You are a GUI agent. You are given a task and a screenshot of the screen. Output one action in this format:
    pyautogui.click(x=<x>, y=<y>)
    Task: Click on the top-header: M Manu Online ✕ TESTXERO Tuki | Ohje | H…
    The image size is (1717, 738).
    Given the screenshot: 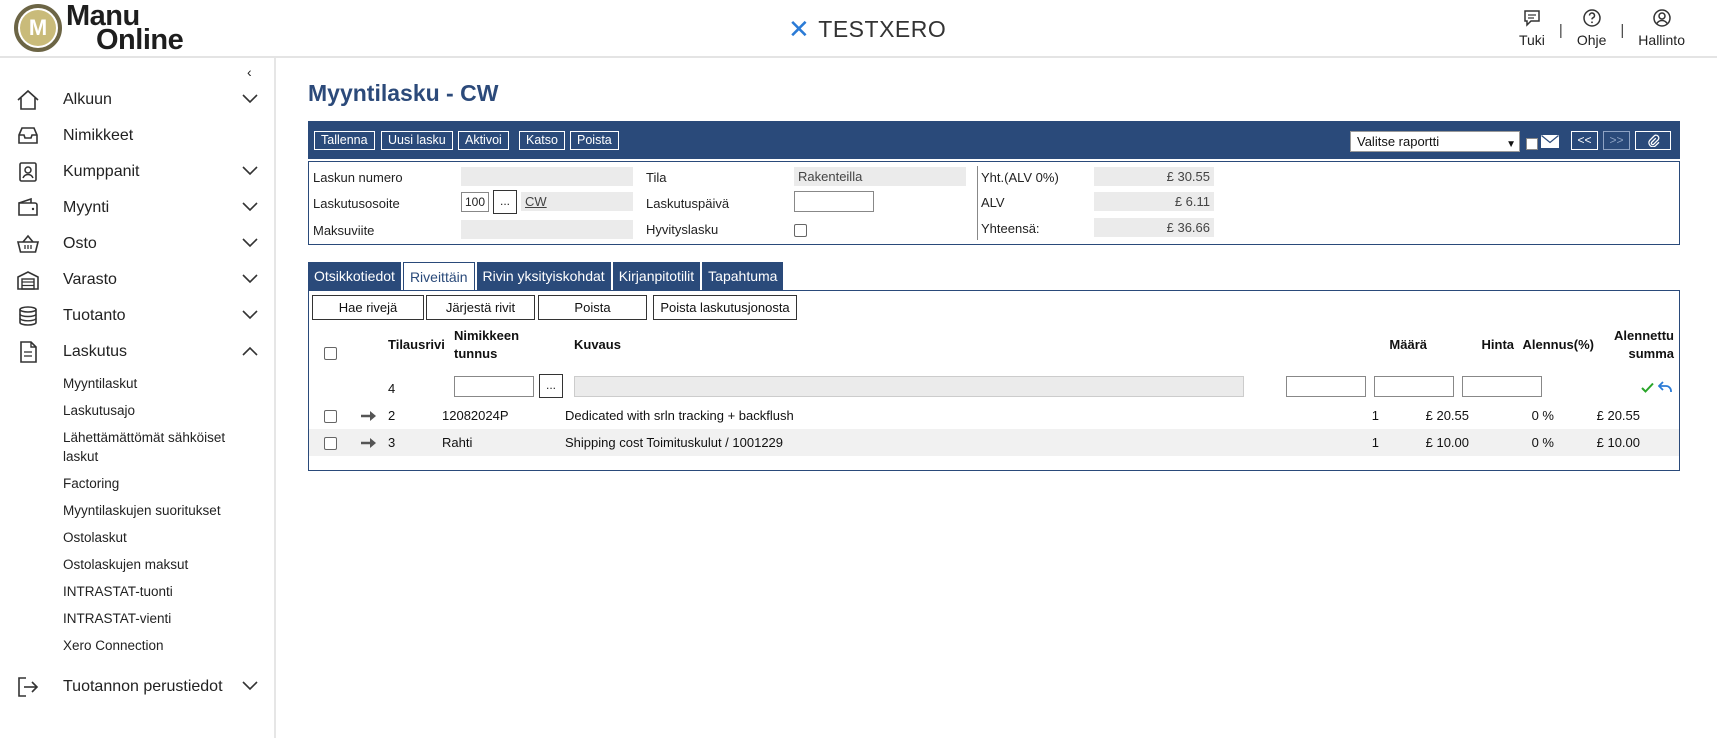 What is the action you would take?
    pyautogui.click(x=858, y=29)
    